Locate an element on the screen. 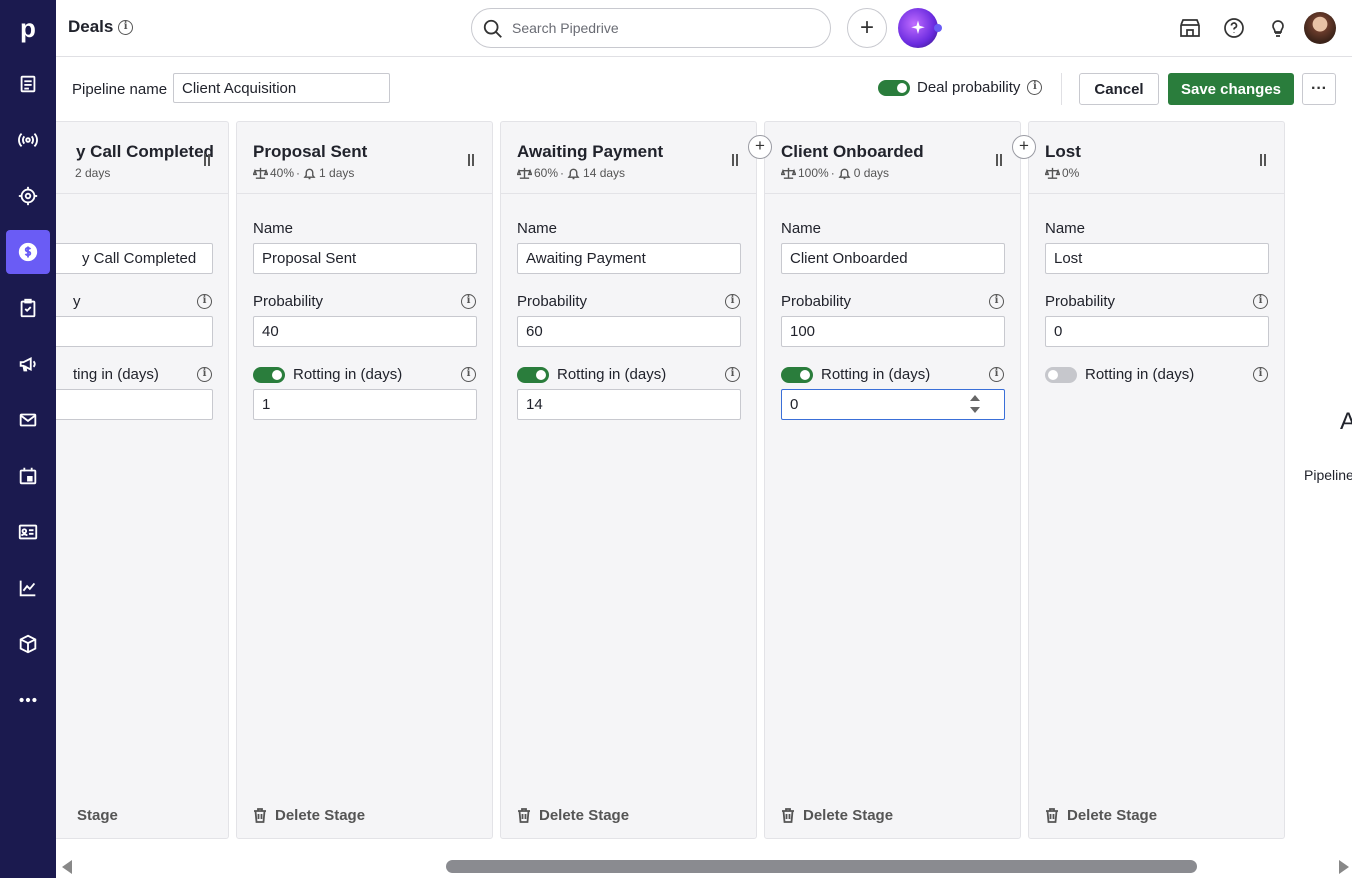 The image size is (1352, 878). avatar is located at coordinates (1320, 28).